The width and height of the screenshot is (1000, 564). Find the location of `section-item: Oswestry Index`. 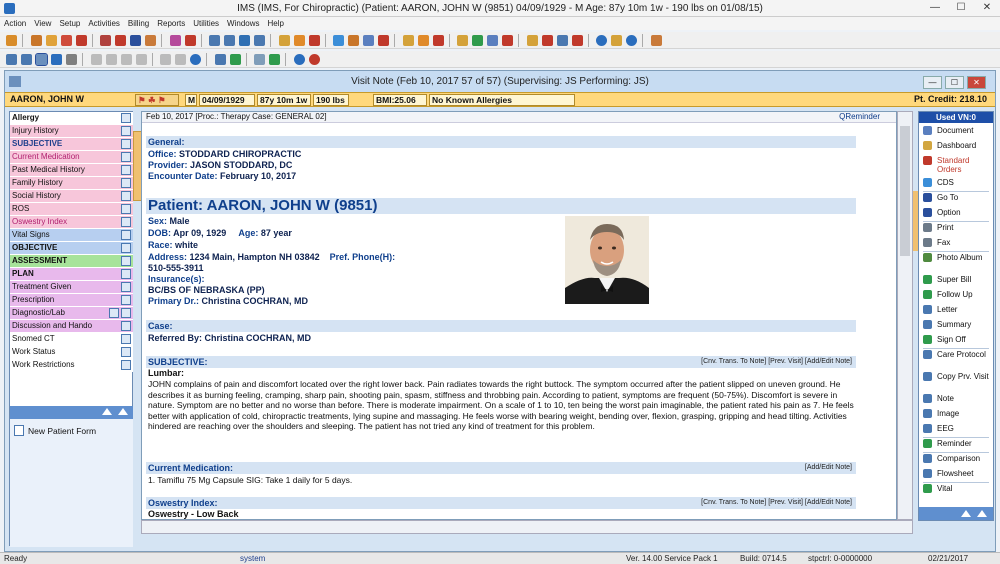

section-item: Oswestry Index is located at coordinates (71, 222).